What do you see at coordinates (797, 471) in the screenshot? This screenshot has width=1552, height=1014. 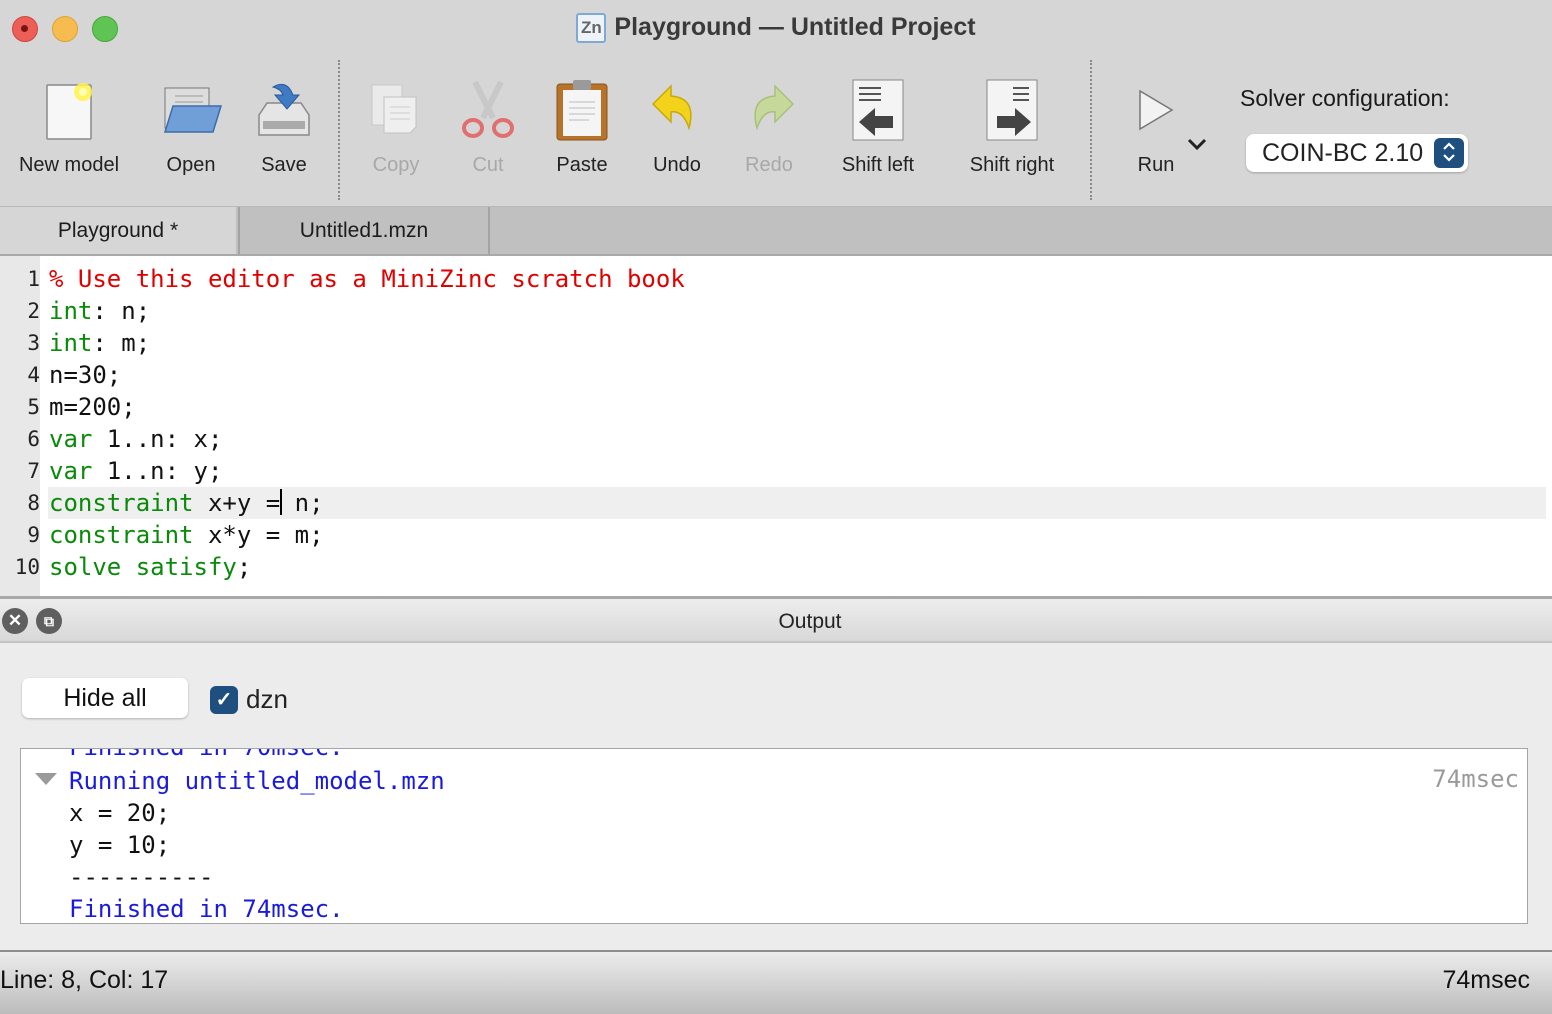 I see `code-text: var 1..n: y;` at bounding box center [797, 471].